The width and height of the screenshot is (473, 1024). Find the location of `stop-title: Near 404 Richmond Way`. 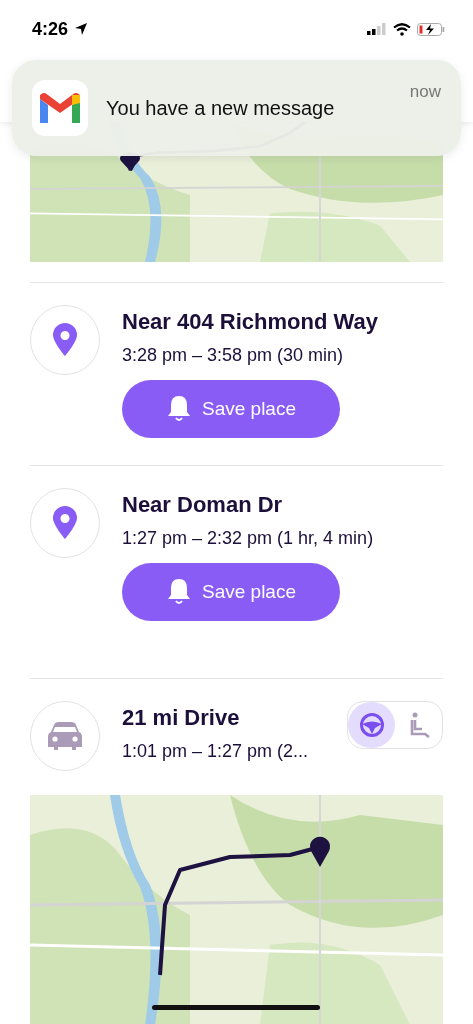

stop-title: Near 404 Richmond Way is located at coordinates (250, 322).